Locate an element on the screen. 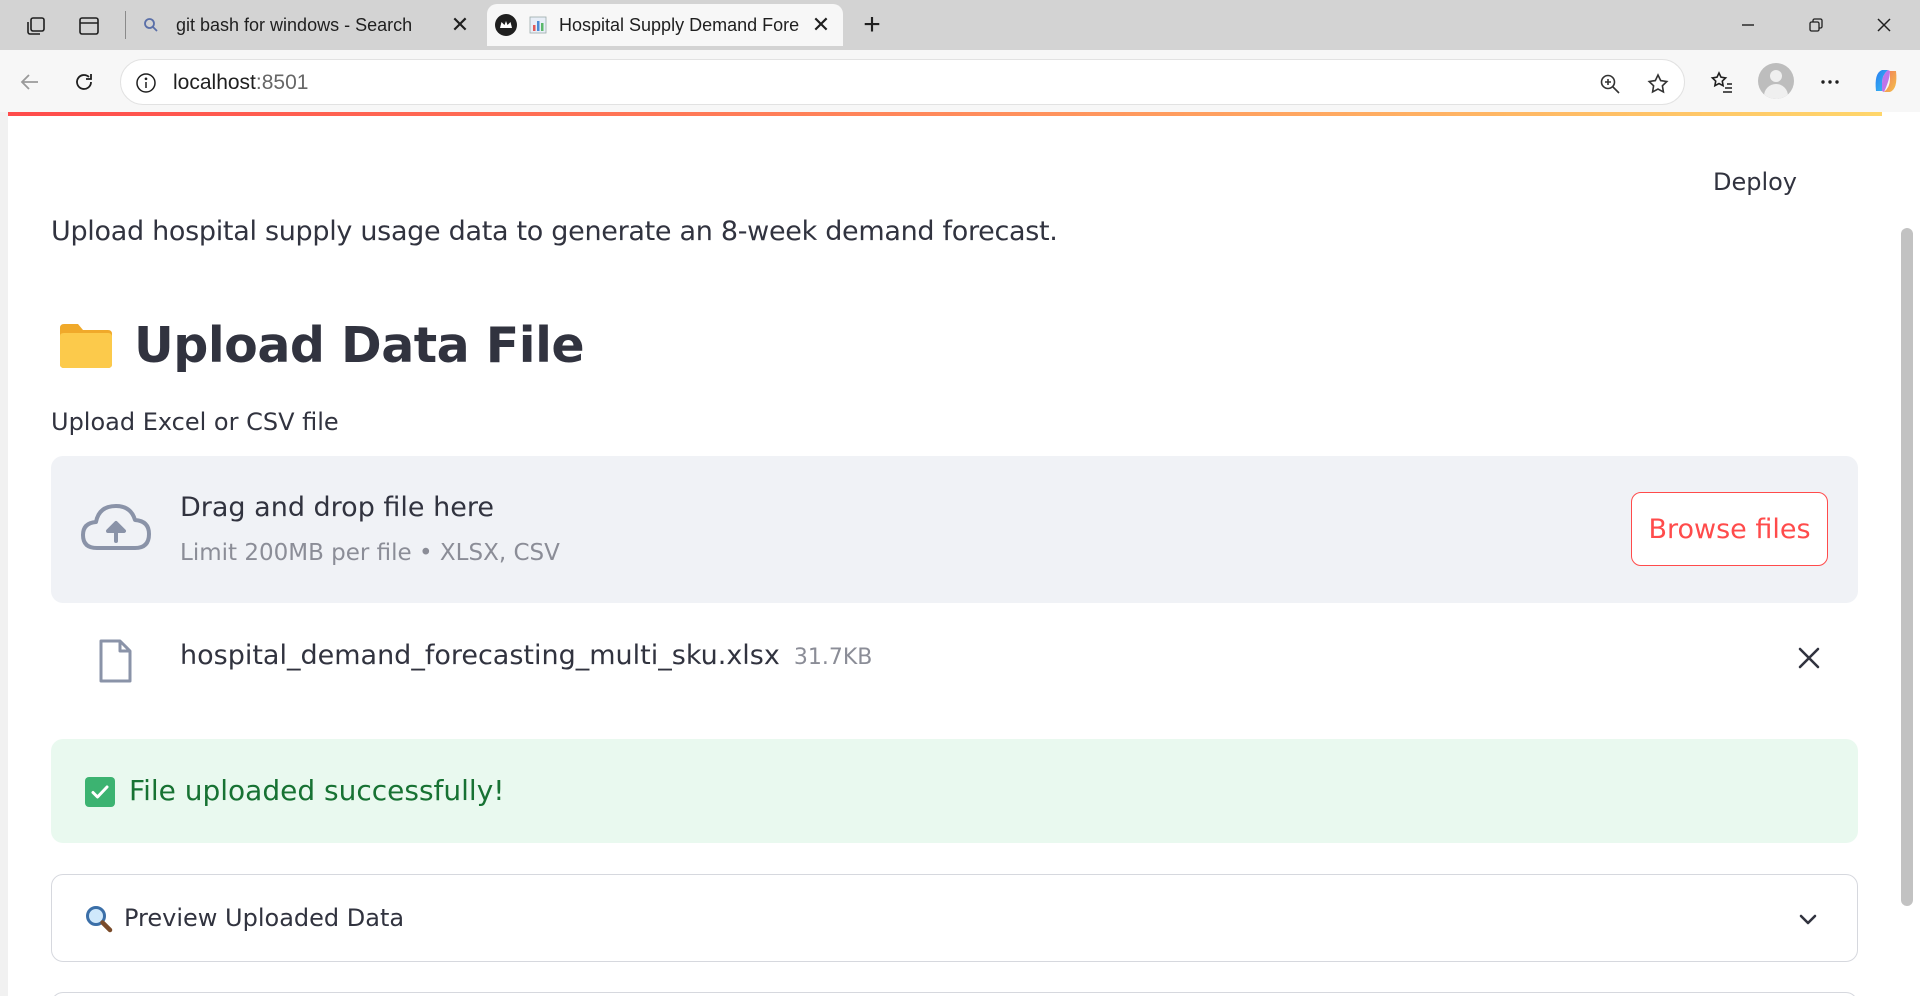 This screenshot has width=1920, height=996. tab-bing-search: git bash for windows - Search ✕ is located at coordinates (307, 25).